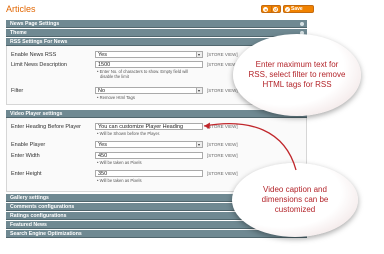 This screenshot has height=254, width=384. What do you see at coordinates (25, 156) in the screenshot?
I see `video-width-label: Enter Width` at bounding box center [25, 156].